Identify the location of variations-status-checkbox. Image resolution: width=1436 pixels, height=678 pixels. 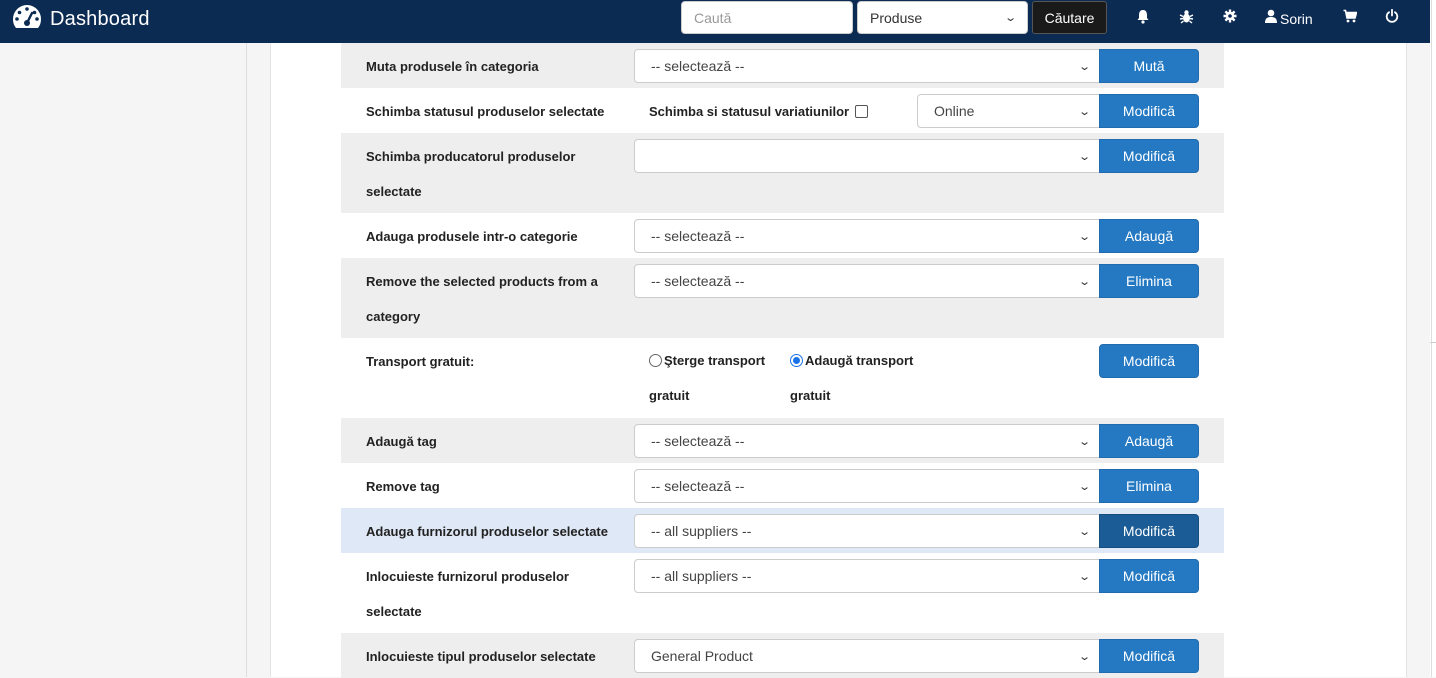
(861, 111).